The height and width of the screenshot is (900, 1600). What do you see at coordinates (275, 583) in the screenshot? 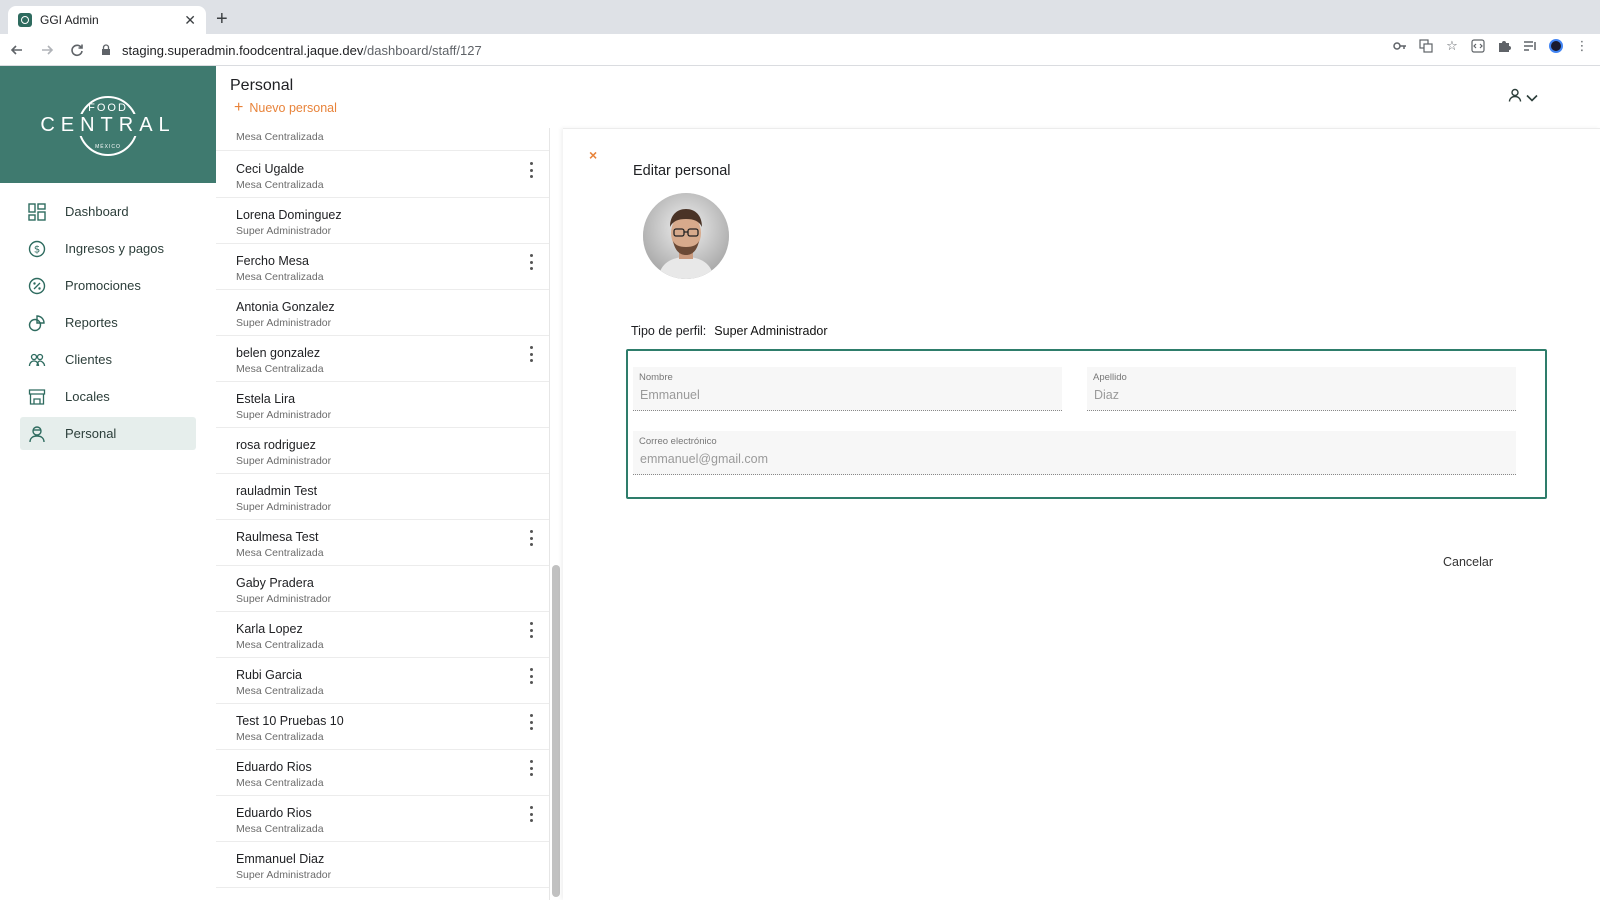
I see `staff-name: Gaby Pradera` at bounding box center [275, 583].